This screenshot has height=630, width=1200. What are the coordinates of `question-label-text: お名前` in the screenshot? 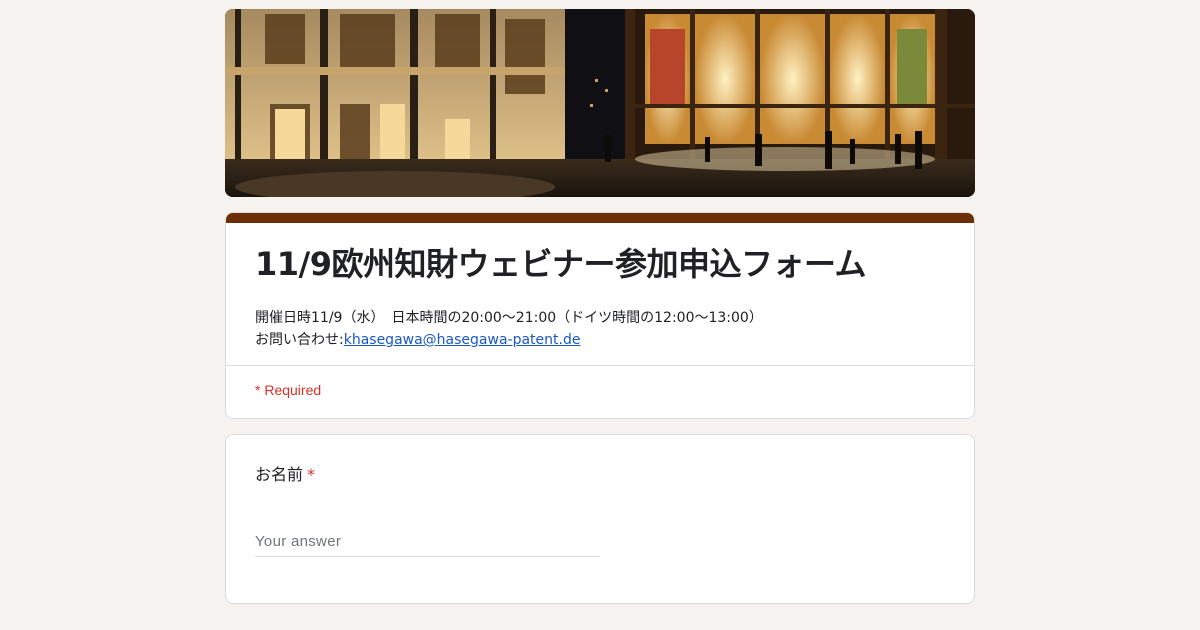 It's located at (279, 474).